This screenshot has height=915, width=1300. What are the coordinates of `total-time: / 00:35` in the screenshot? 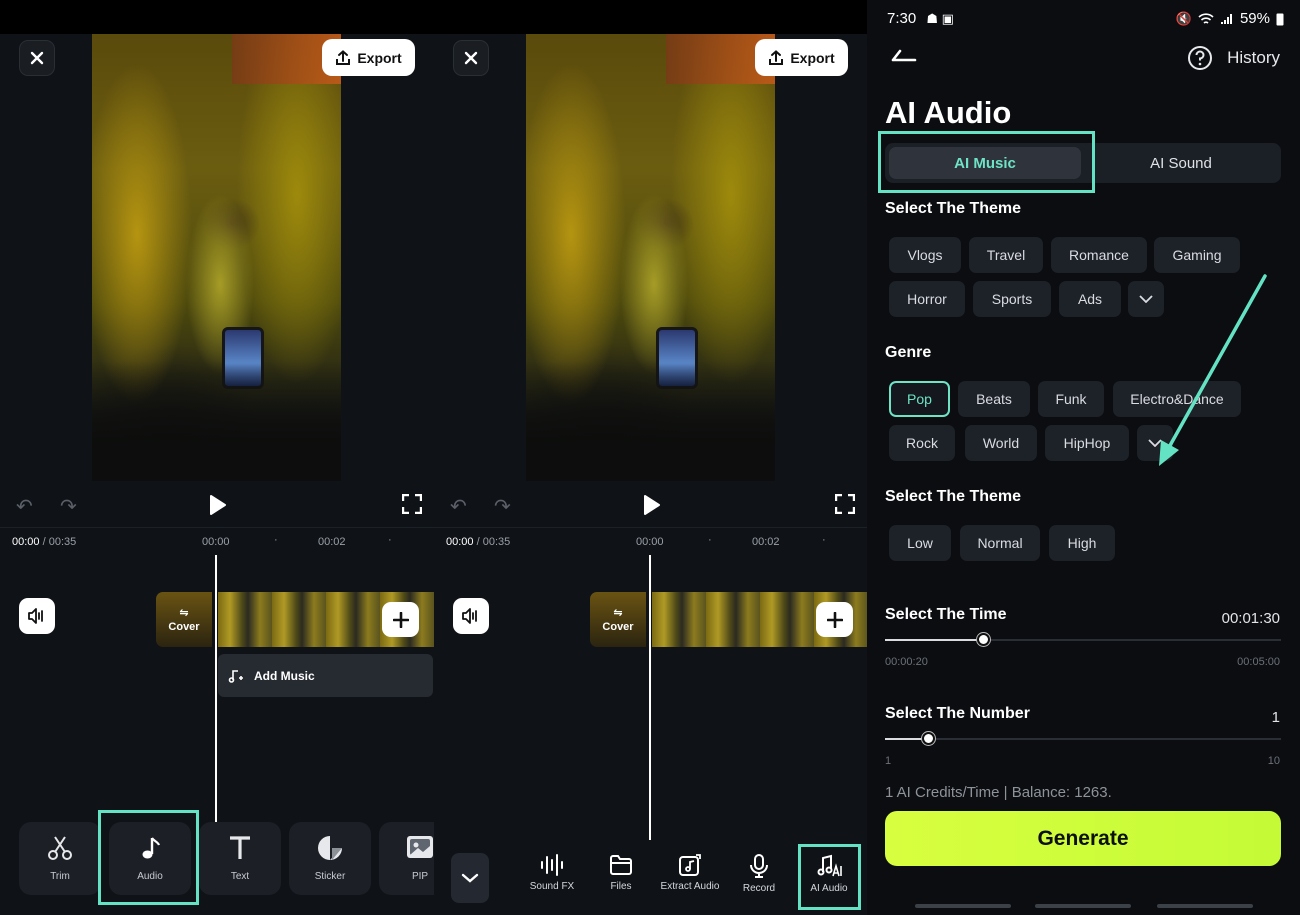 It's located at (59, 542).